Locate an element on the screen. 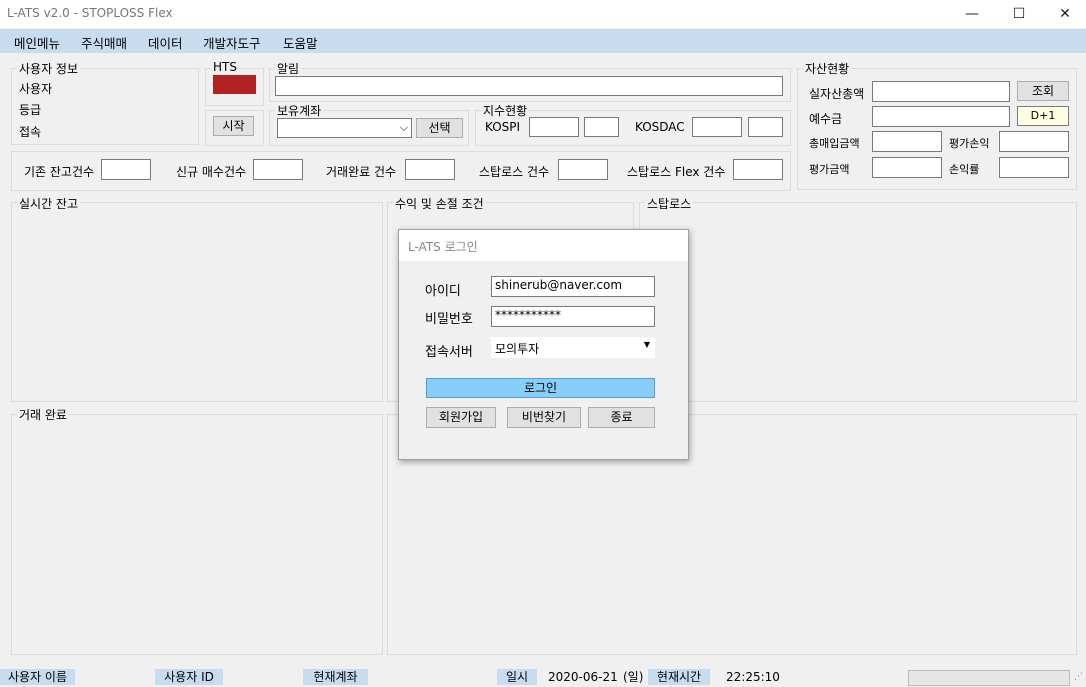 This screenshot has width=1086, height=687. realtime-balance-panel is located at coordinates (197, 302).